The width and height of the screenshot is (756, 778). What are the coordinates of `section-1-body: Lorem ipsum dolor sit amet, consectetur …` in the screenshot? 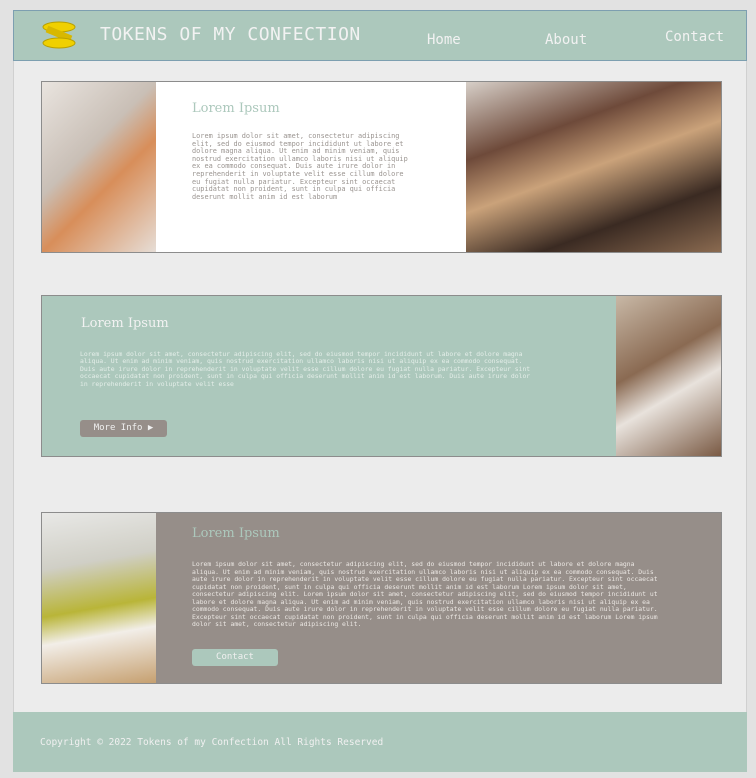 It's located at (300, 166).